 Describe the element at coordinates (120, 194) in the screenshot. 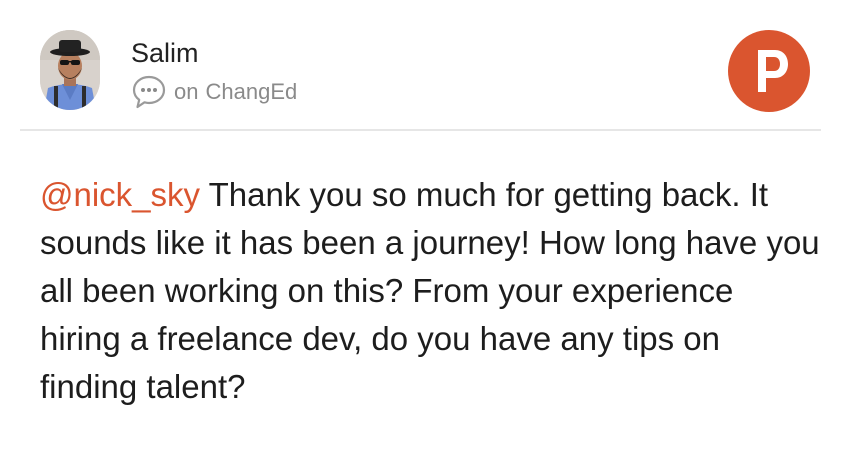

I see `user-mention-link: @nick_sky` at that location.